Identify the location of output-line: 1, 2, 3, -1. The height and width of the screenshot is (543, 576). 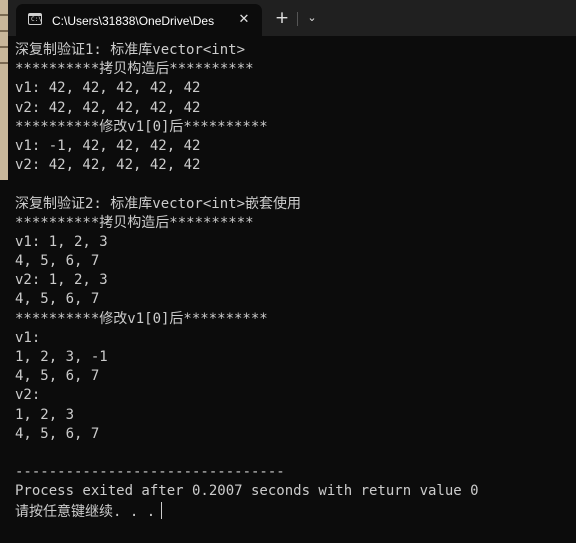
(61, 357).